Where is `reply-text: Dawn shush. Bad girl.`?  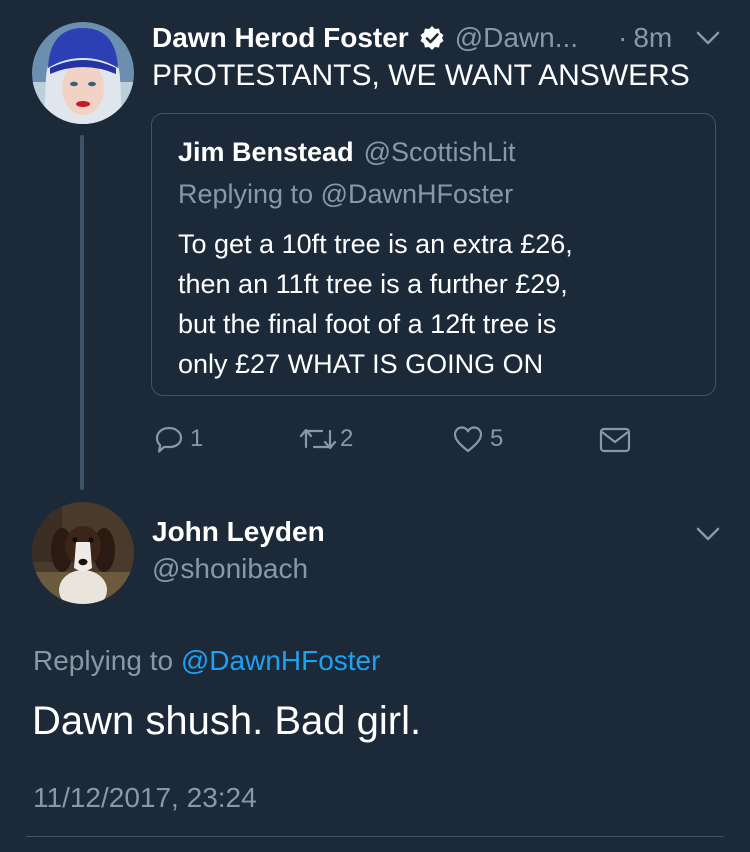
reply-text: Dawn shush. Bad girl. is located at coordinates (227, 721).